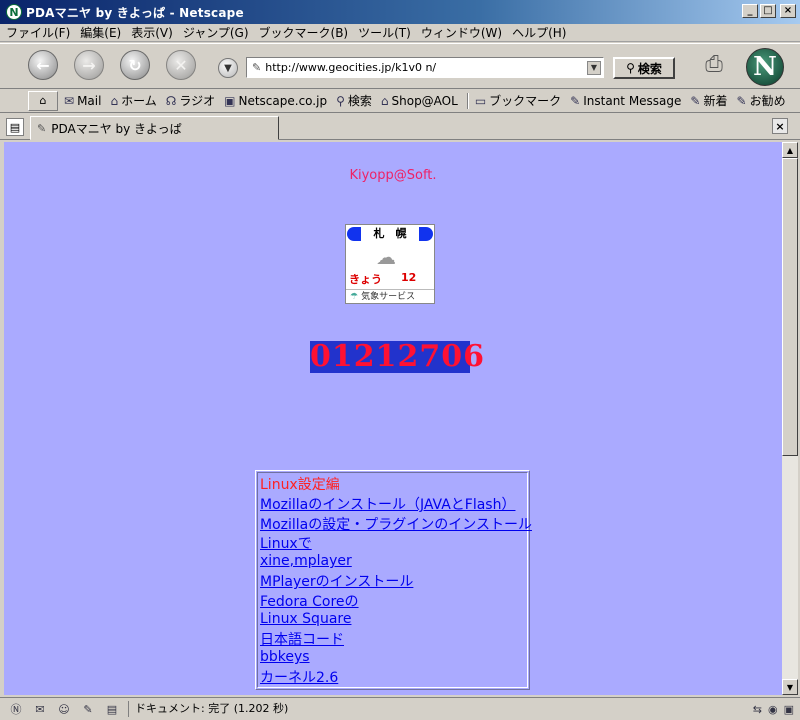 The image size is (800, 720). I want to click on url-bar: ✎ ▼, so click(425, 67).